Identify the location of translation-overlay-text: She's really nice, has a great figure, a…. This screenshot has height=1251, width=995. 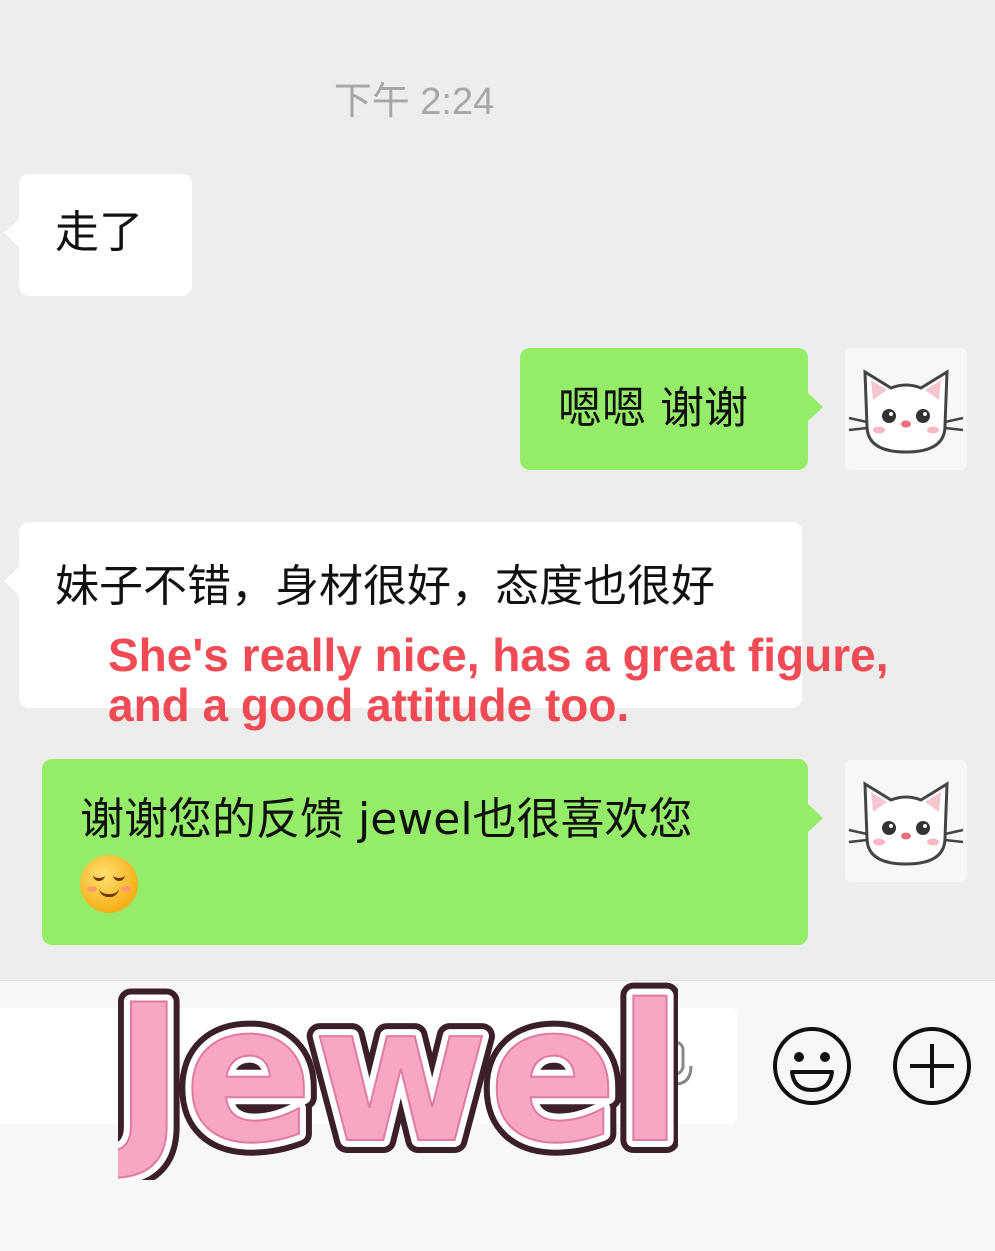
(498, 680).